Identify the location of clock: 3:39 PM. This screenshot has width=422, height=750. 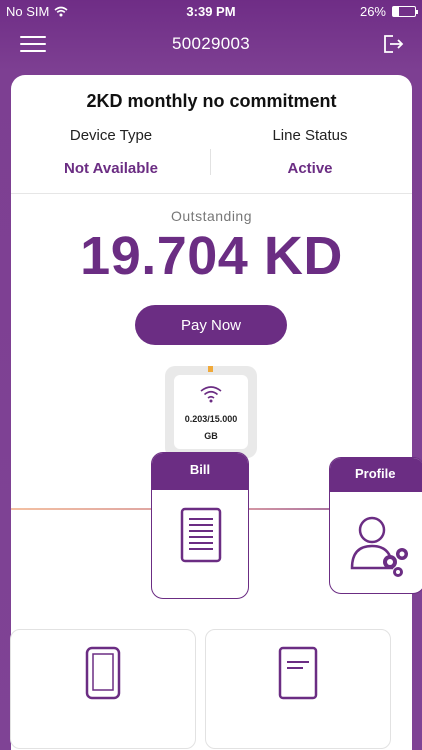
(211, 11).